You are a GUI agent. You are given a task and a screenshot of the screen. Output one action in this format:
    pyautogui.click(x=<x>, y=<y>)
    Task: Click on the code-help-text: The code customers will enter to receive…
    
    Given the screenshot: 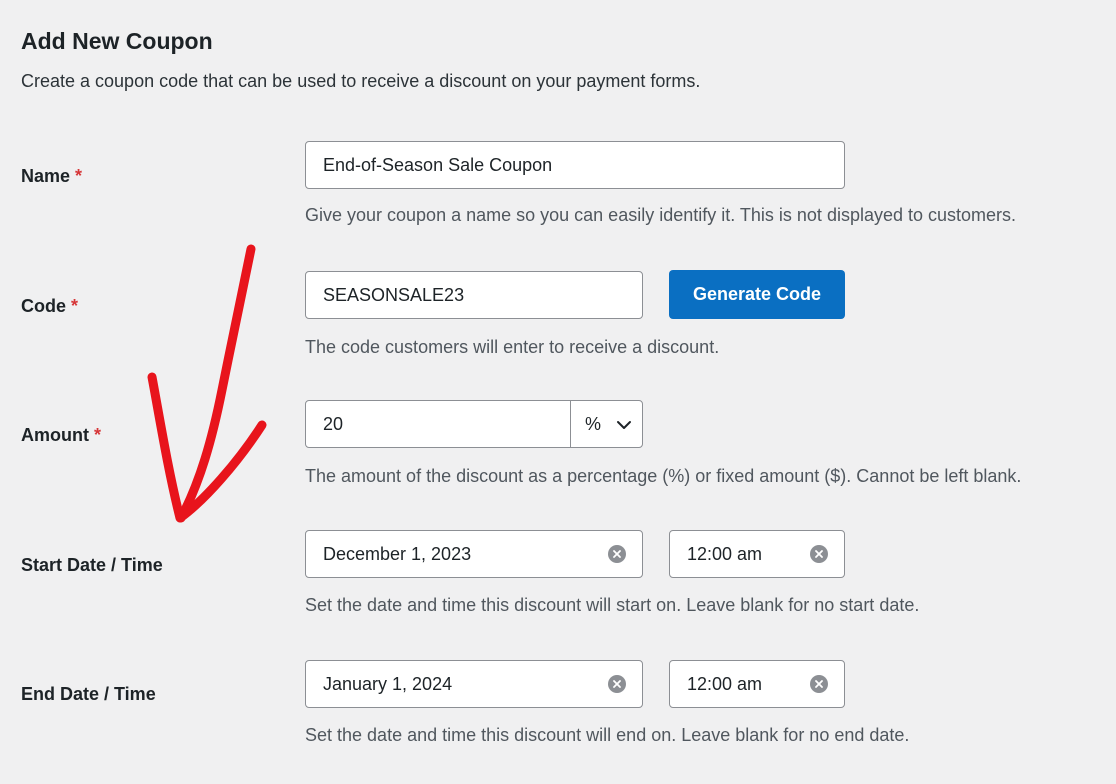 What is the action you would take?
    pyautogui.click(x=512, y=347)
    